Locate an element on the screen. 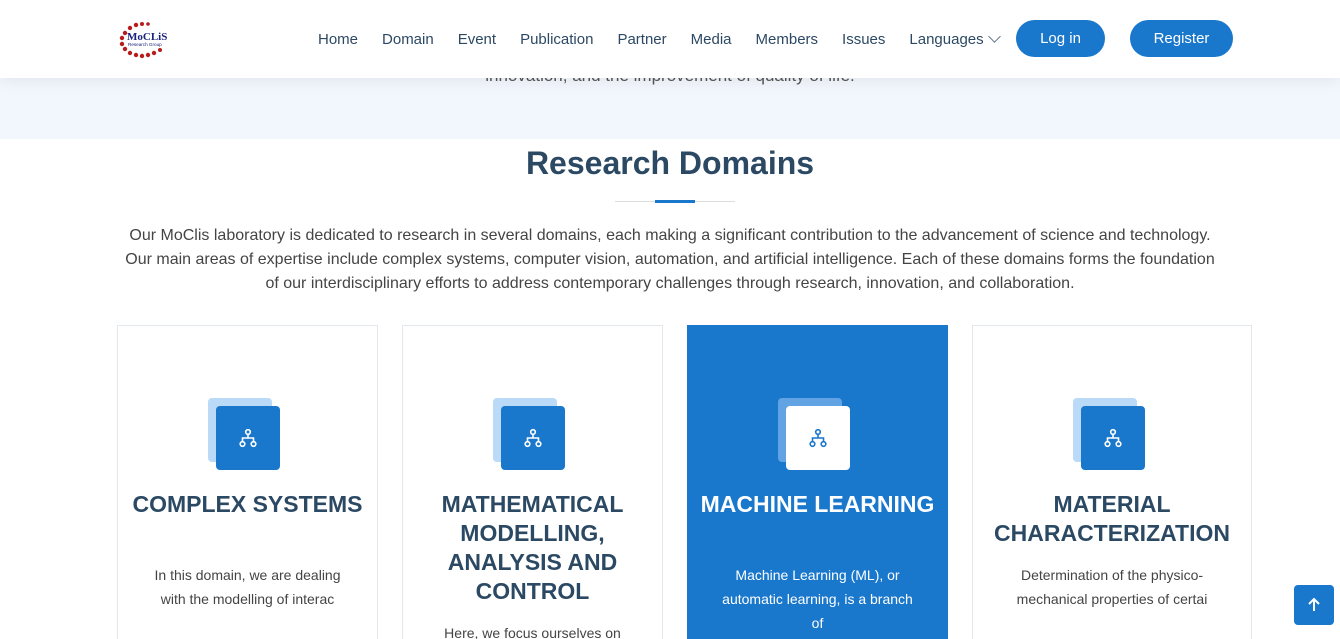 The height and width of the screenshot is (639, 1340). title-divider-accent is located at coordinates (675, 201).